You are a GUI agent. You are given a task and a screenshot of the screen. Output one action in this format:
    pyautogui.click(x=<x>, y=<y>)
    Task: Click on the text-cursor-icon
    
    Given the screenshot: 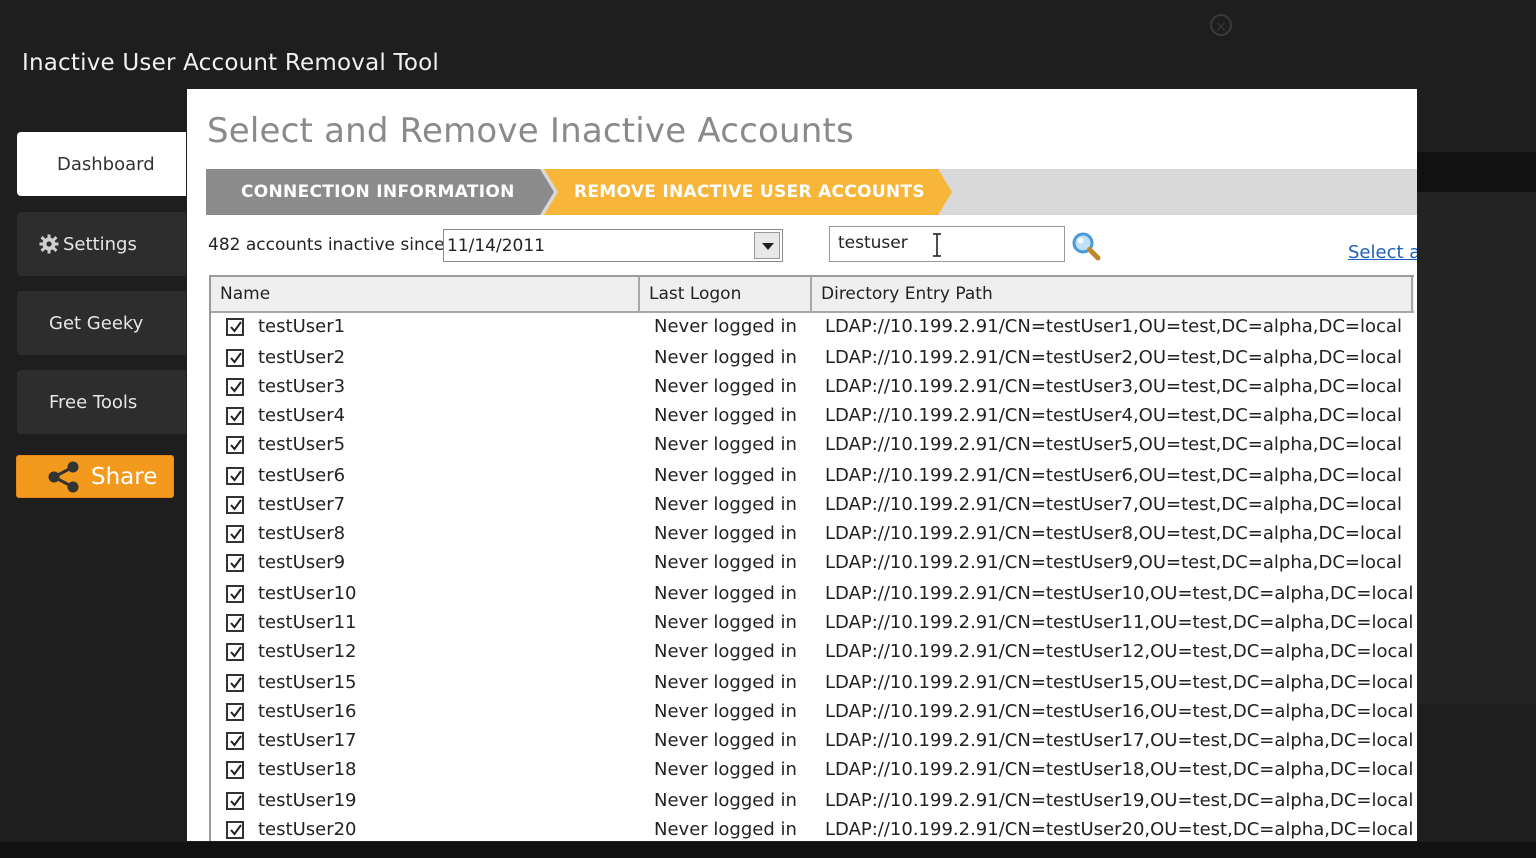 What is the action you would take?
    pyautogui.click(x=937, y=245)
    